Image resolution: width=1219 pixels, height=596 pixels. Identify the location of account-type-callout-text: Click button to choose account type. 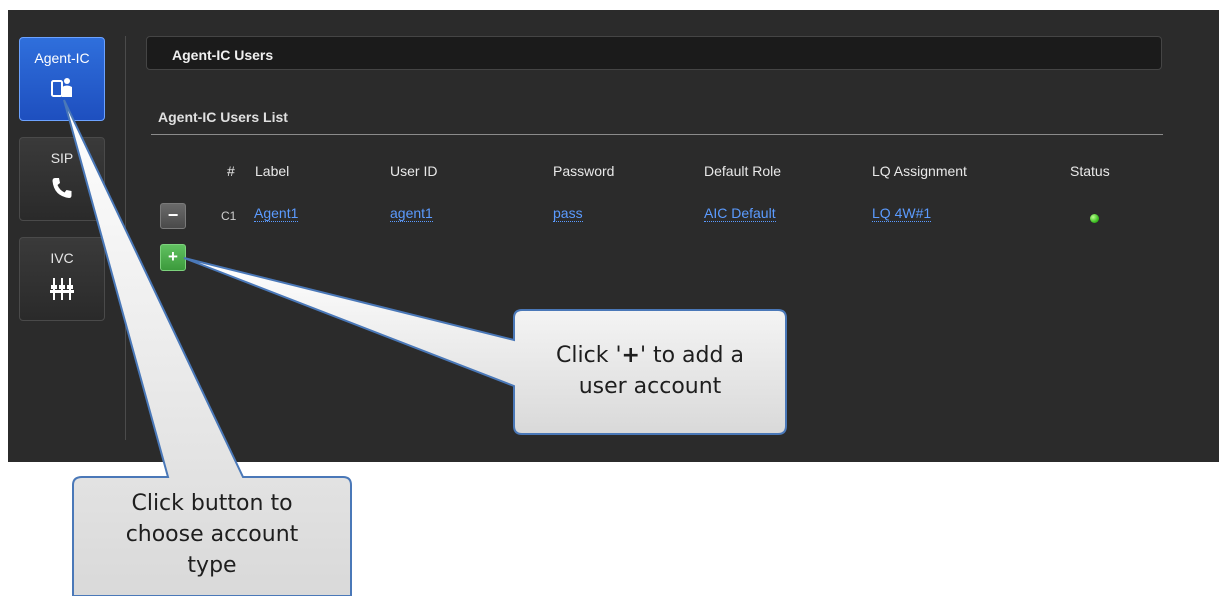
(212, 534).